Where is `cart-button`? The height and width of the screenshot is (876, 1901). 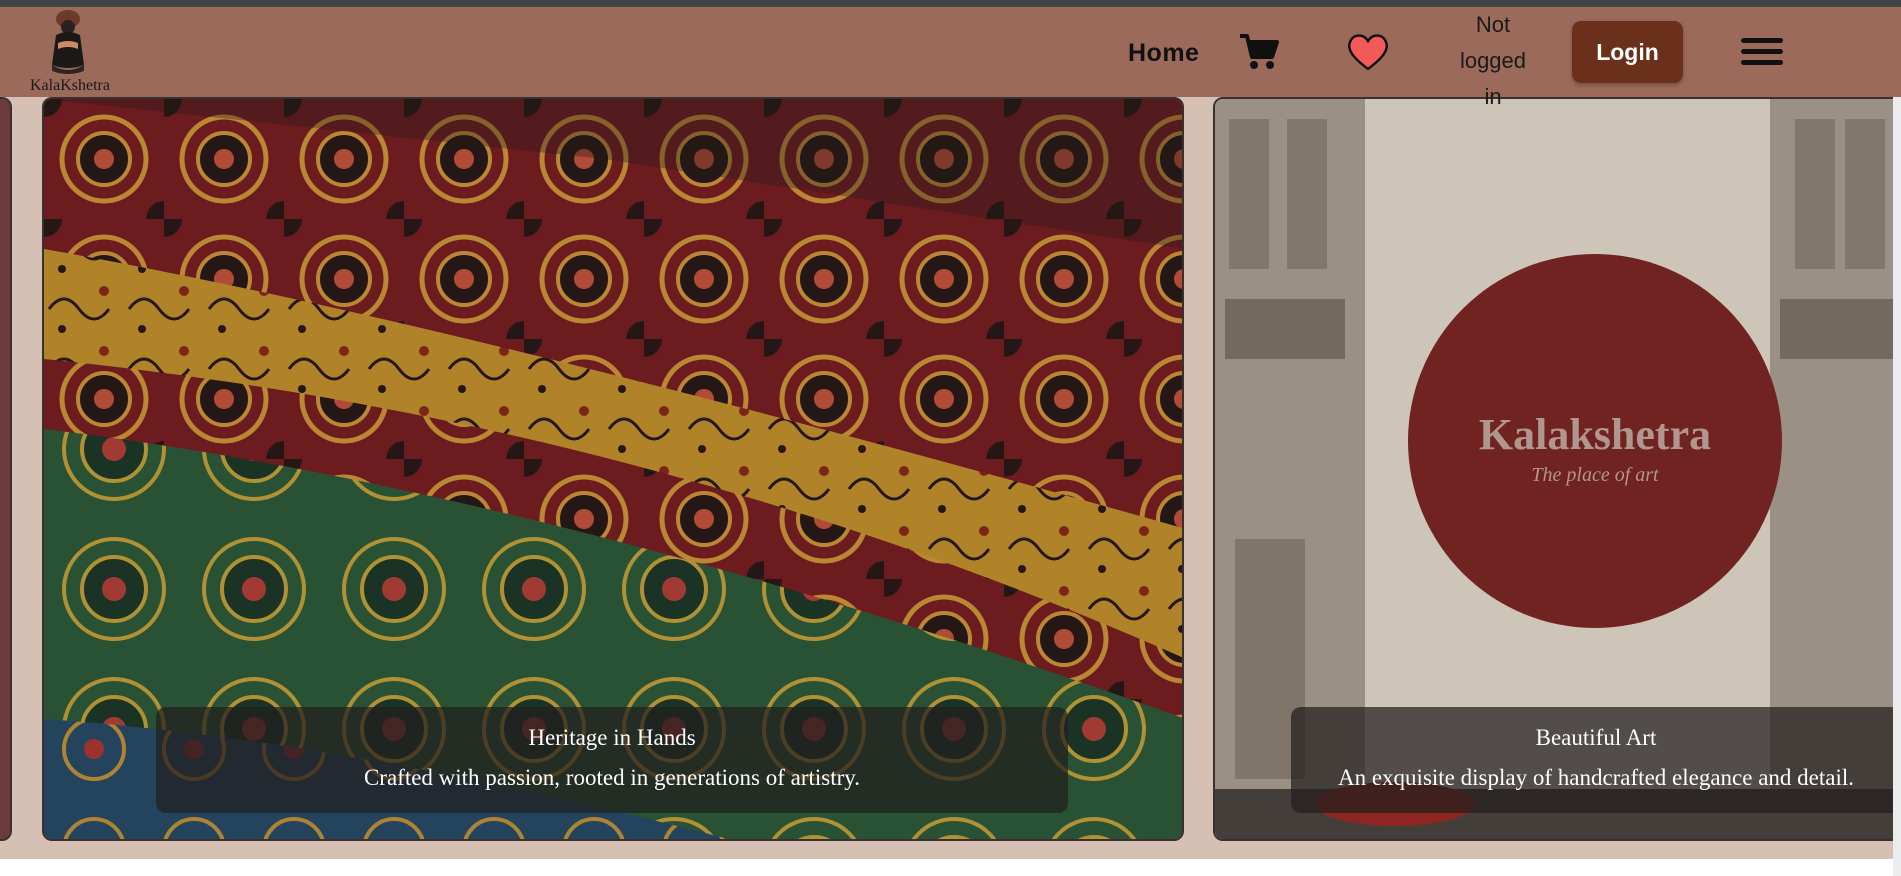
cart-button is located at coordinates (1259, 54).